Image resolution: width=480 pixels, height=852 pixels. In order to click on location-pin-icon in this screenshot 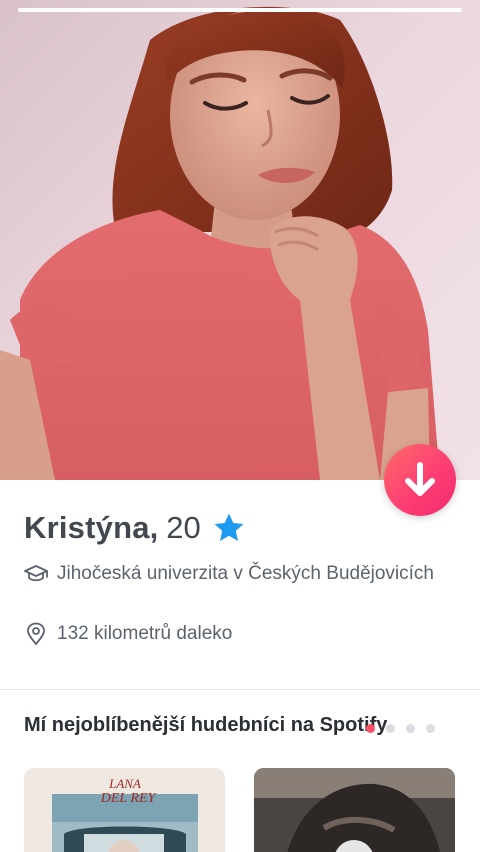, I will do `click(36, 633)`.